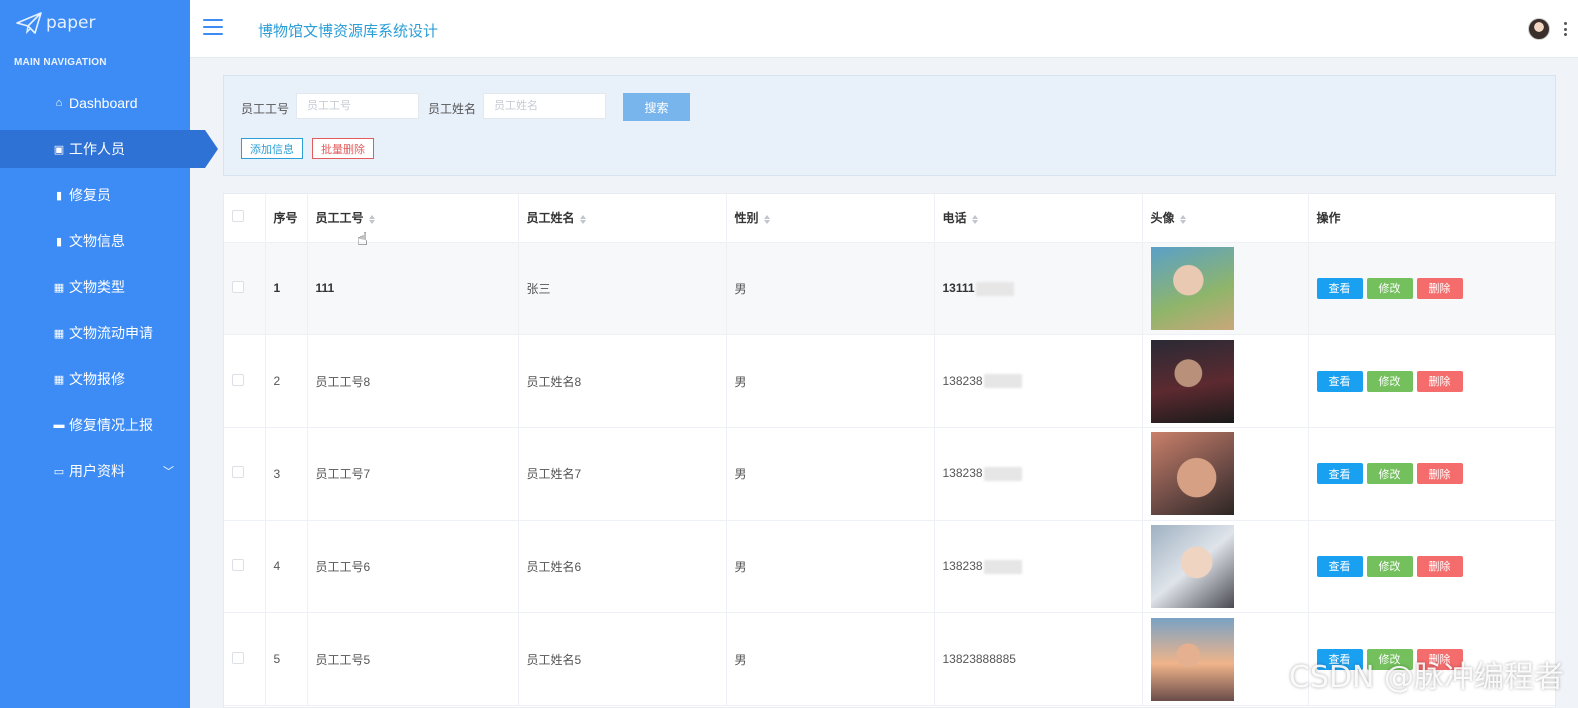  What do you see at coordinates (286, 659) in the screenshot?
I see `cell-index: 5` at bounding box center [286, 659].